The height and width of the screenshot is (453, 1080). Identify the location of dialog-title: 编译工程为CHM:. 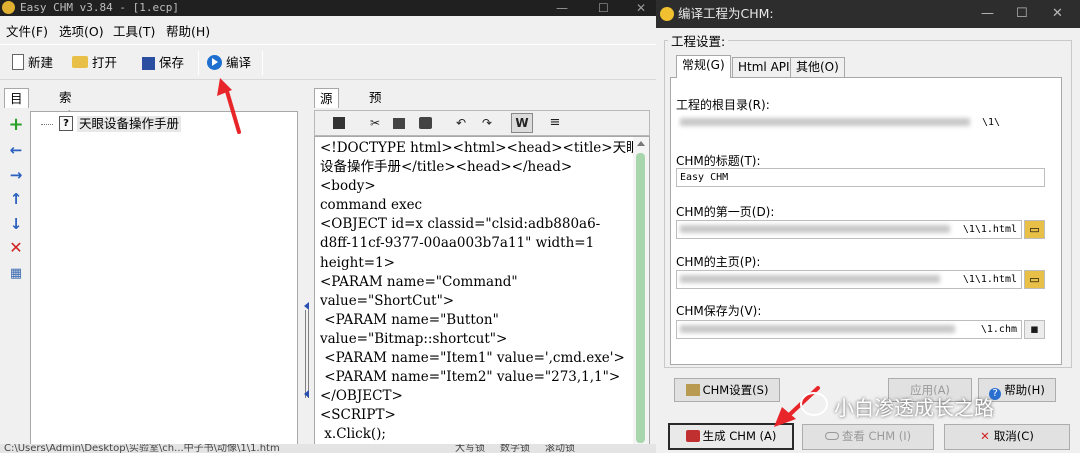
(726, 13).